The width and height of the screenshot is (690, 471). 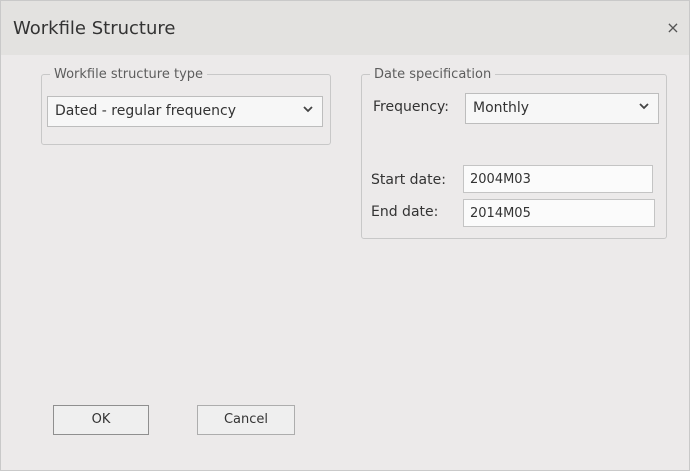 I want to click on ok-button: OK, so click(x=101, y=420).